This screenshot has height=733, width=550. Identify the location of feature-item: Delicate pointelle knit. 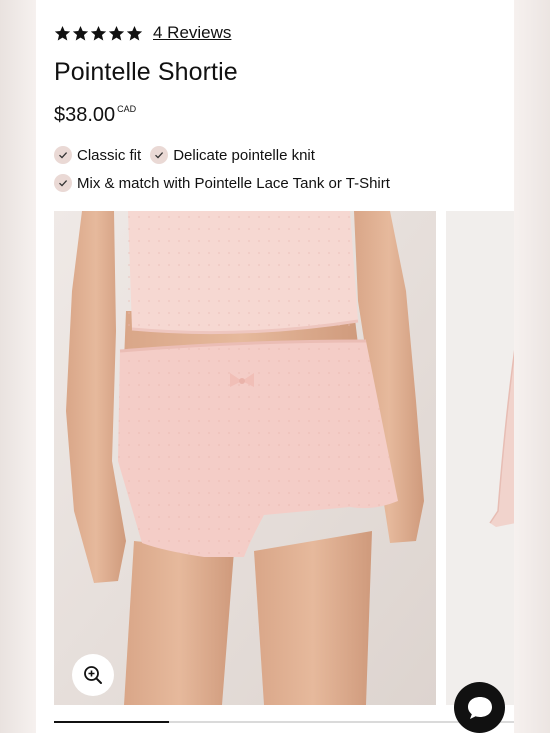
(232, 155).